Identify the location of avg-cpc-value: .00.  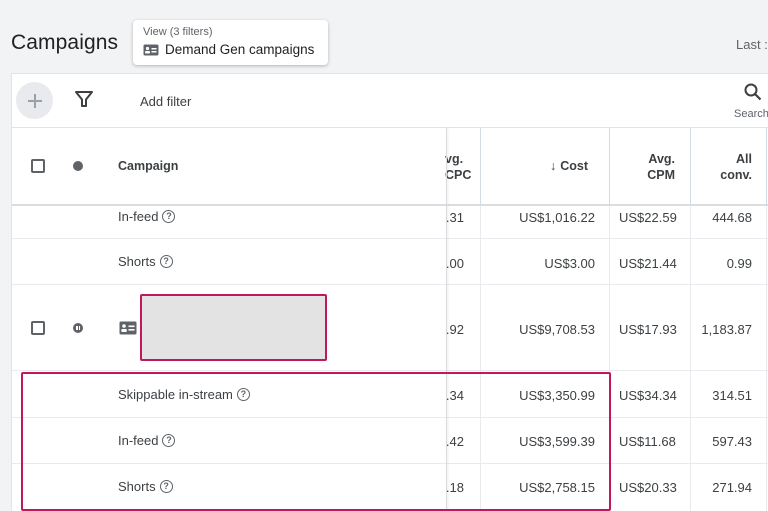
(454, 263).